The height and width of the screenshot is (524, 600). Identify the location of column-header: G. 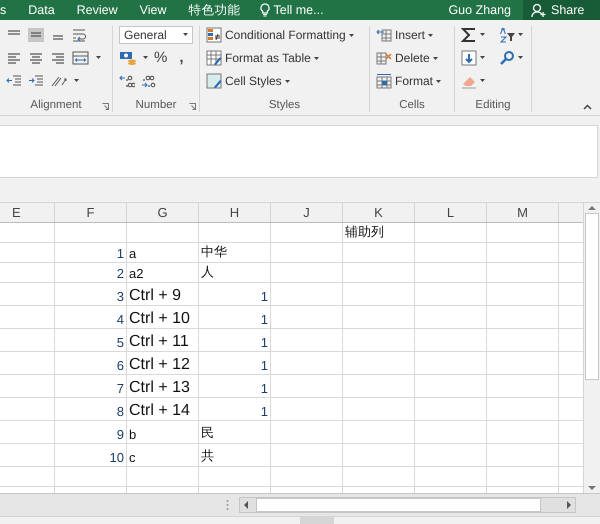
(163, 212).